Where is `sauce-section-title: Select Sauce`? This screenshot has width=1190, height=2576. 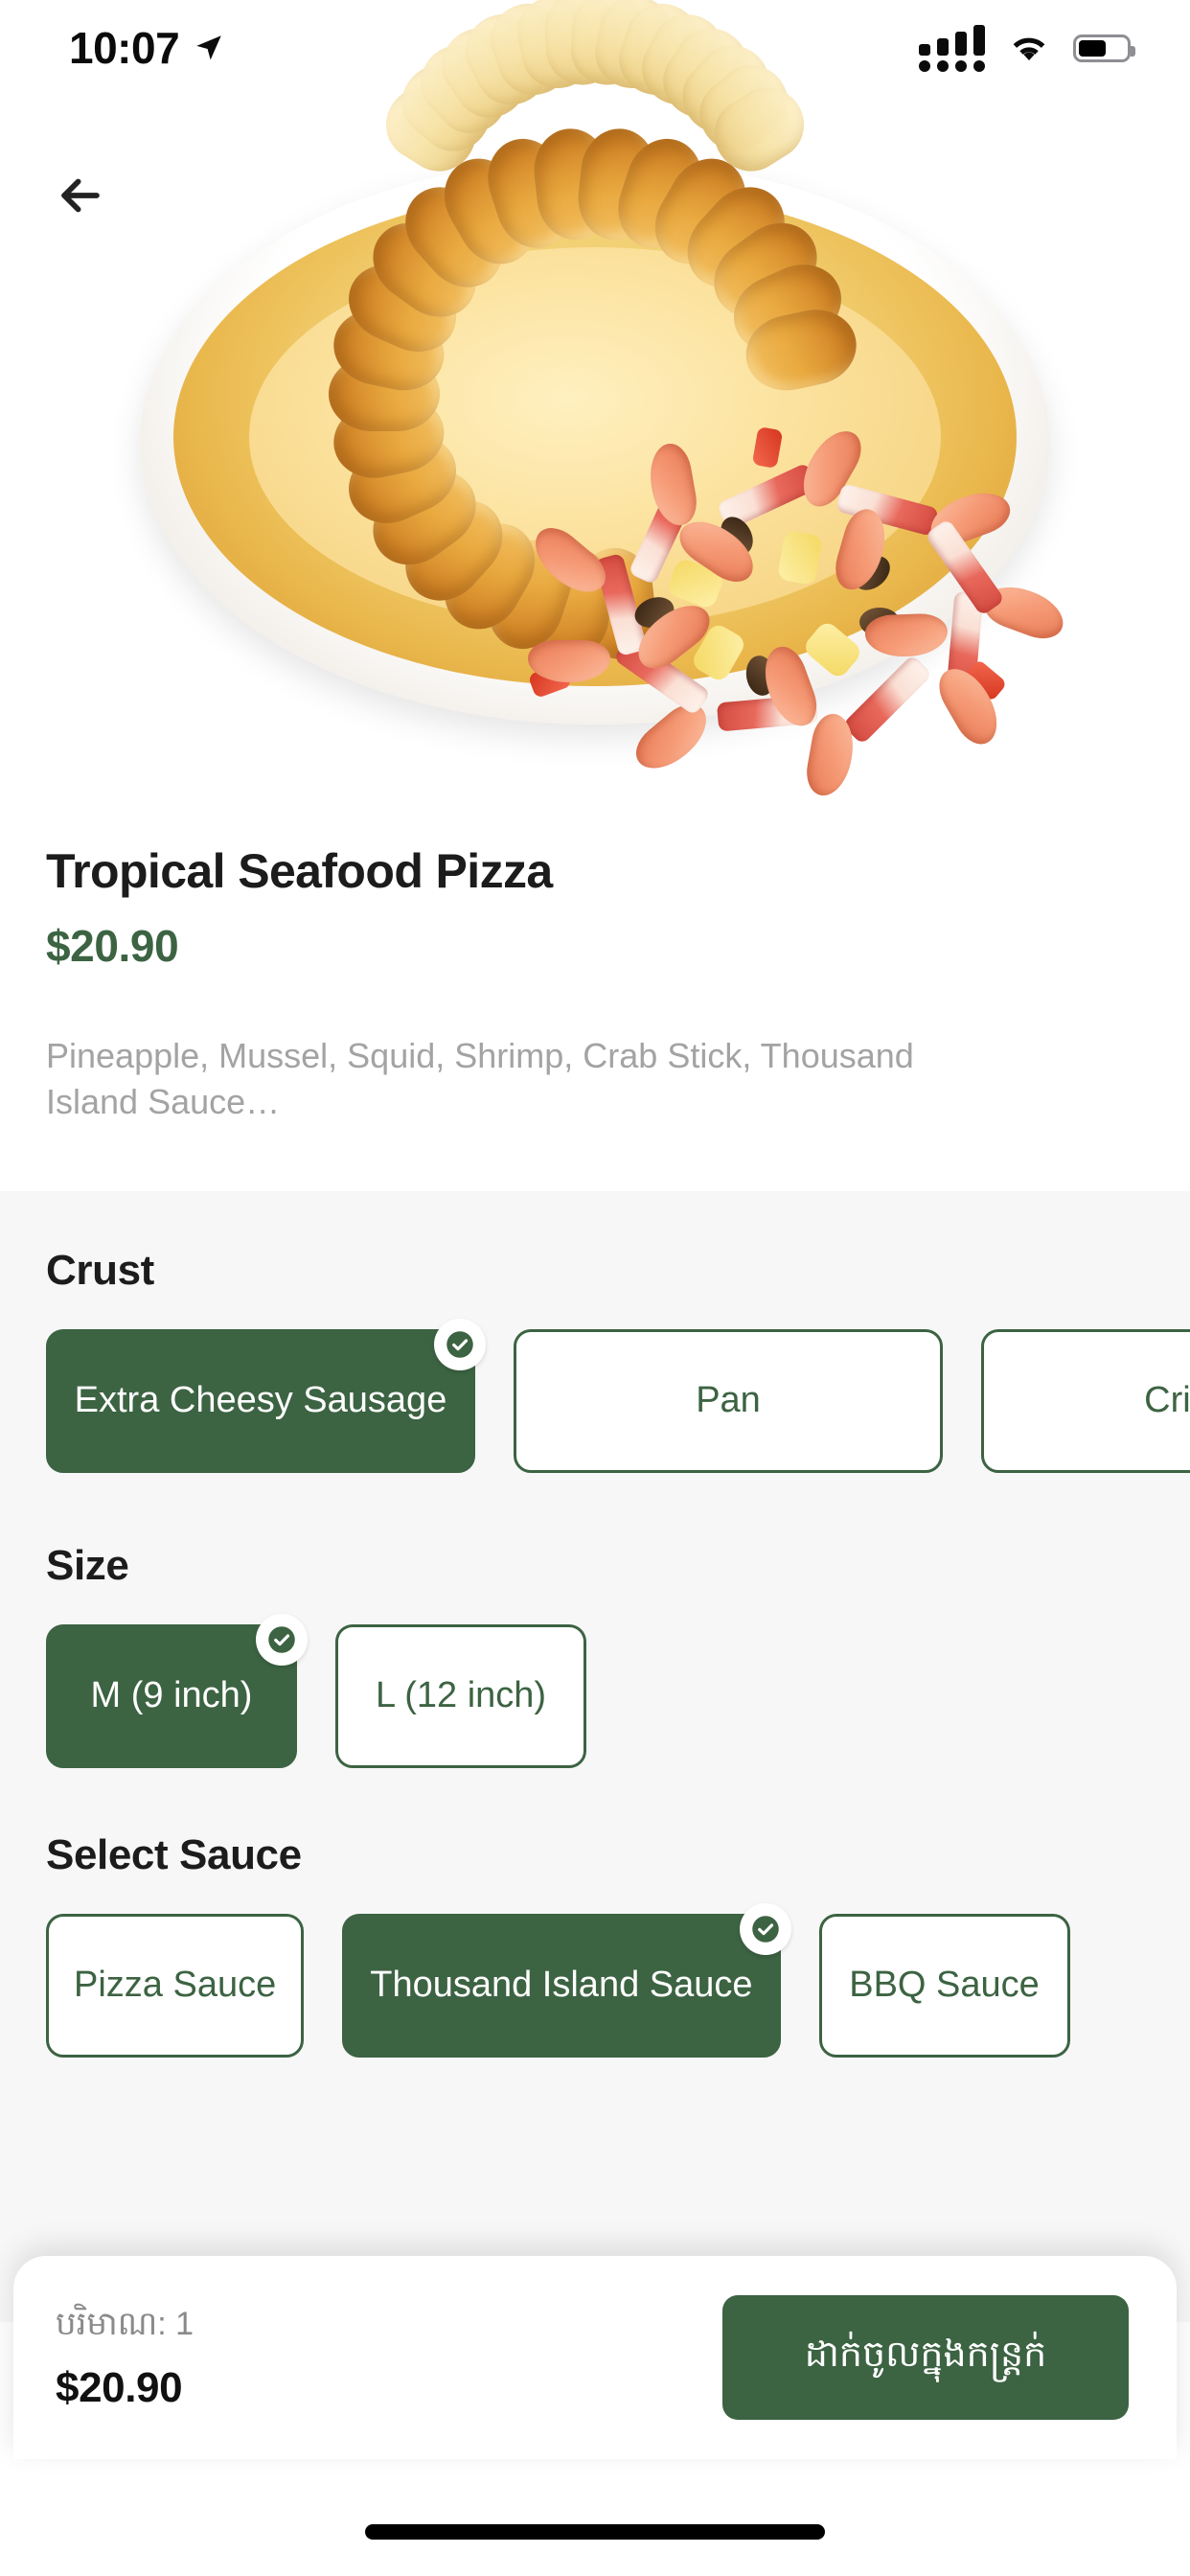 sauce-section-title: Select Sauce is located at coordinates (174, 1855).